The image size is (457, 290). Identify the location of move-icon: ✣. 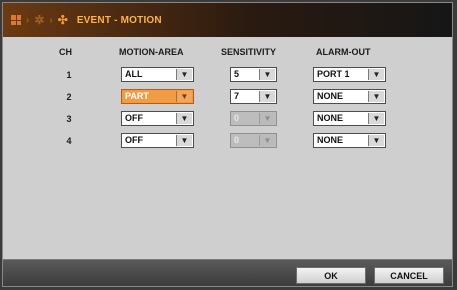
(63, 20).